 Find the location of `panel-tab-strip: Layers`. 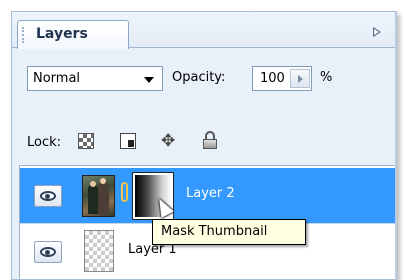

panel-tab-strip: Layers is located at coordinates (203, 30).